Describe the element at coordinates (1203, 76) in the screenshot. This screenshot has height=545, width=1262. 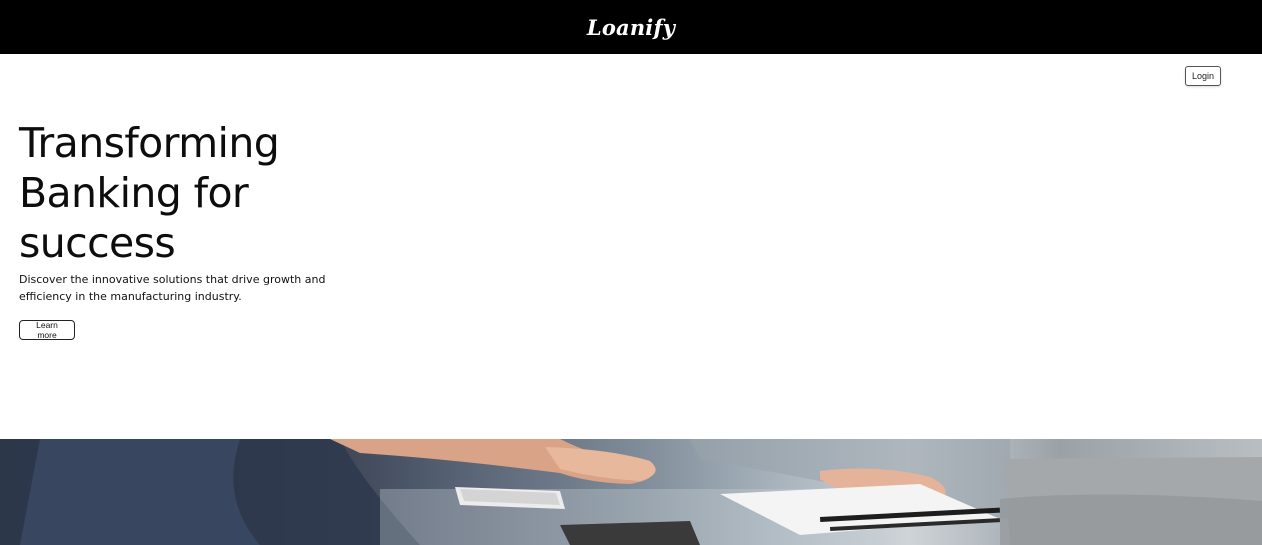
I see `login-button: Login` at that location.